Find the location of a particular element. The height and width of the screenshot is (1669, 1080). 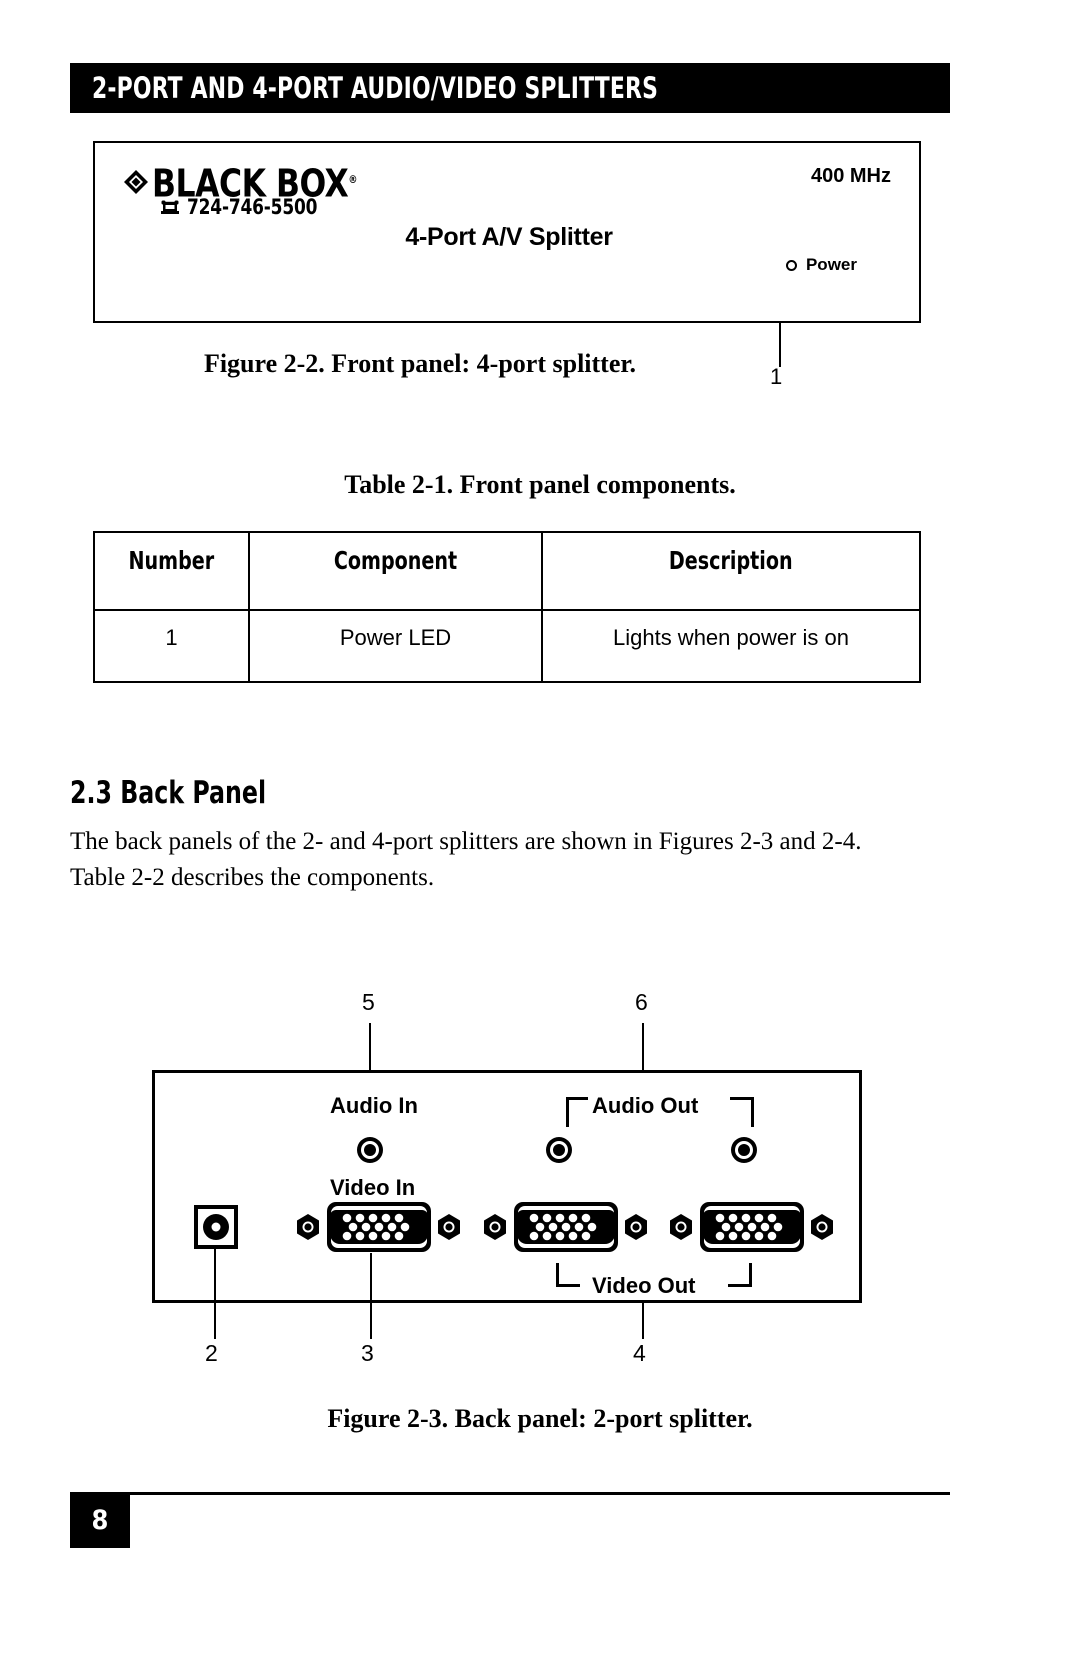

footer-rule is located at coordinates (510, 1493).